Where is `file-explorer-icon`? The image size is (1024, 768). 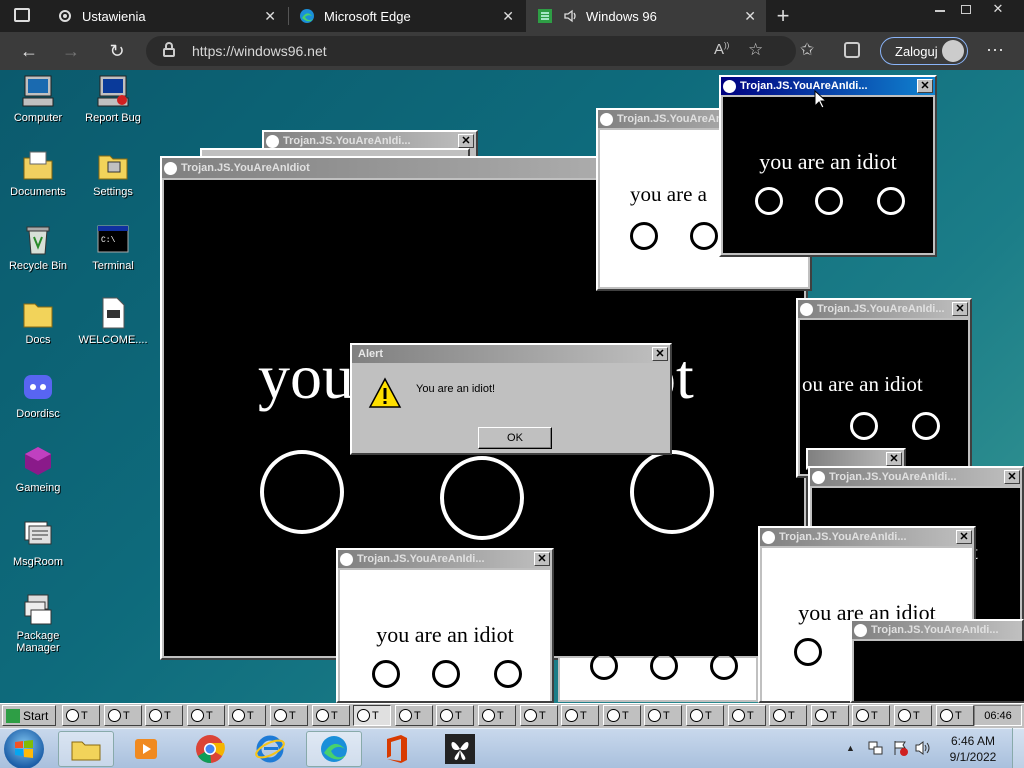 file-explorer-icon is located at coordinates (86, 749).